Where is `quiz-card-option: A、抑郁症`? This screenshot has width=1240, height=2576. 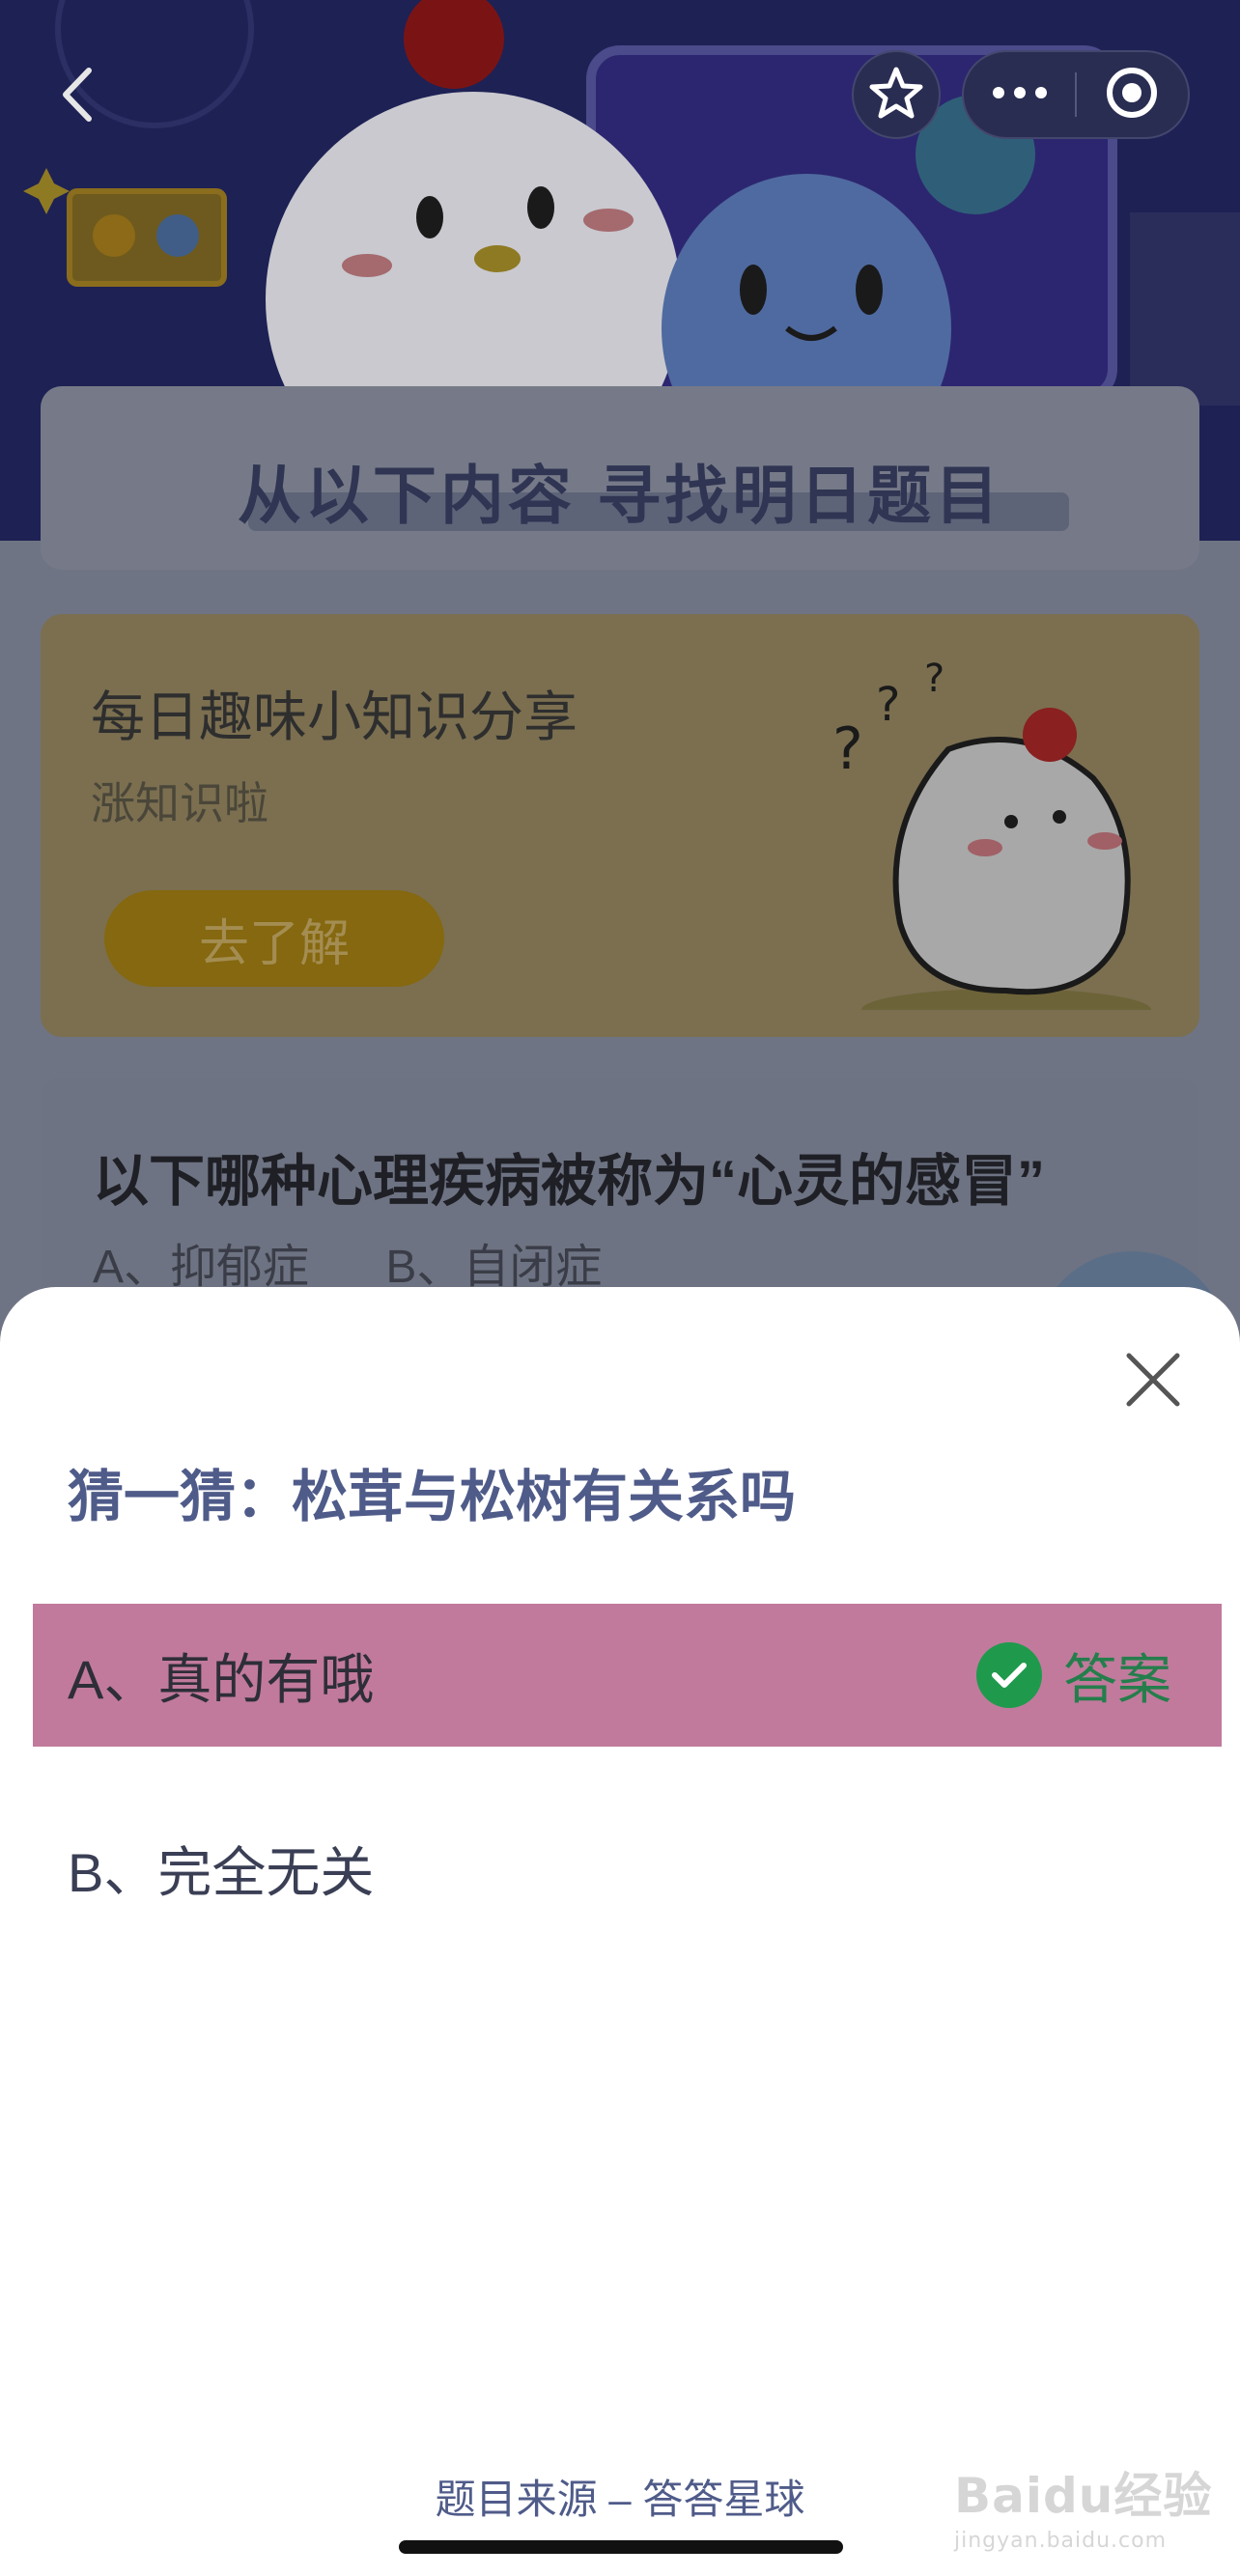
quiz-card-option: A、抑郁症 is located at coordinates (201, 1268).